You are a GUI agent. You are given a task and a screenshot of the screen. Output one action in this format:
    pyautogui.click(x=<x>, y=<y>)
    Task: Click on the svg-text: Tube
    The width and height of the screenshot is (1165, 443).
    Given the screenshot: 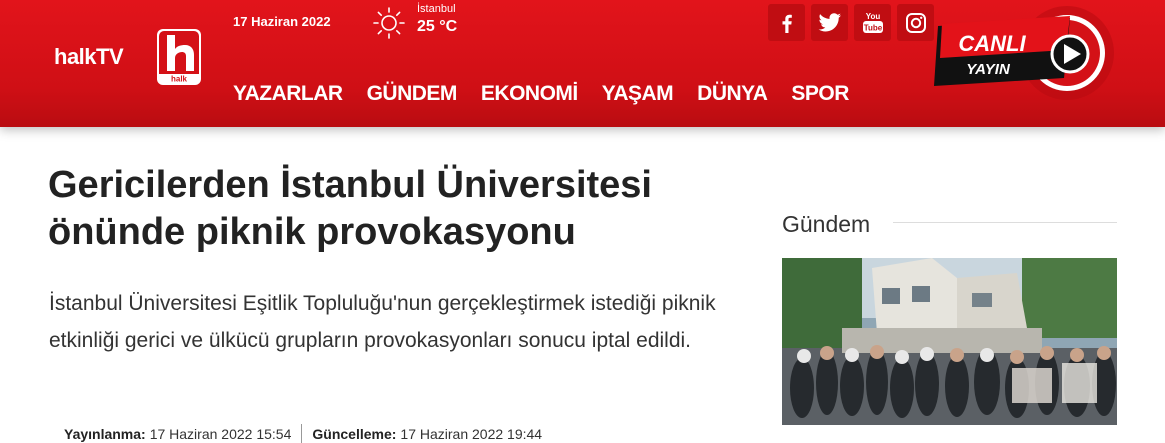 What is the action you would take?
    pyautogui.click(x=872, y=27)
    